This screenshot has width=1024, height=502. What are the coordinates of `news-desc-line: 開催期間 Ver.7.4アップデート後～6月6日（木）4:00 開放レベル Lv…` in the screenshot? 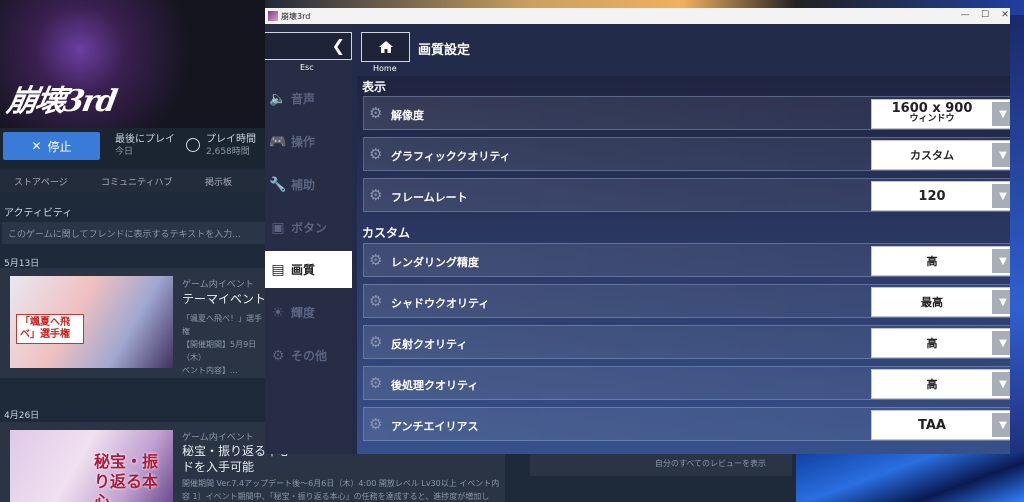 It's located at (341, 483).